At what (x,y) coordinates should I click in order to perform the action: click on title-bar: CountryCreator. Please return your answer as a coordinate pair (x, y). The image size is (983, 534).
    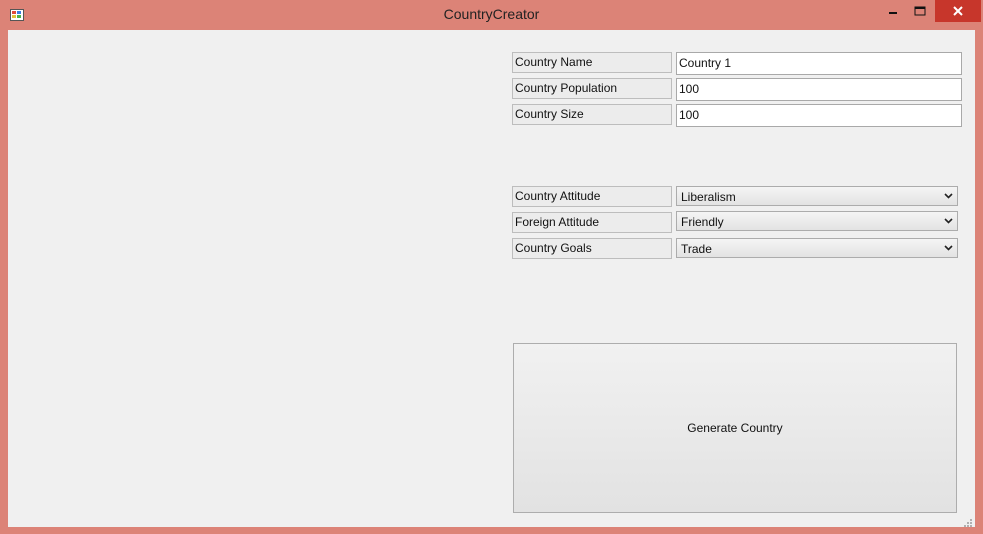
    Looking at the image, I should click on (491, 15).